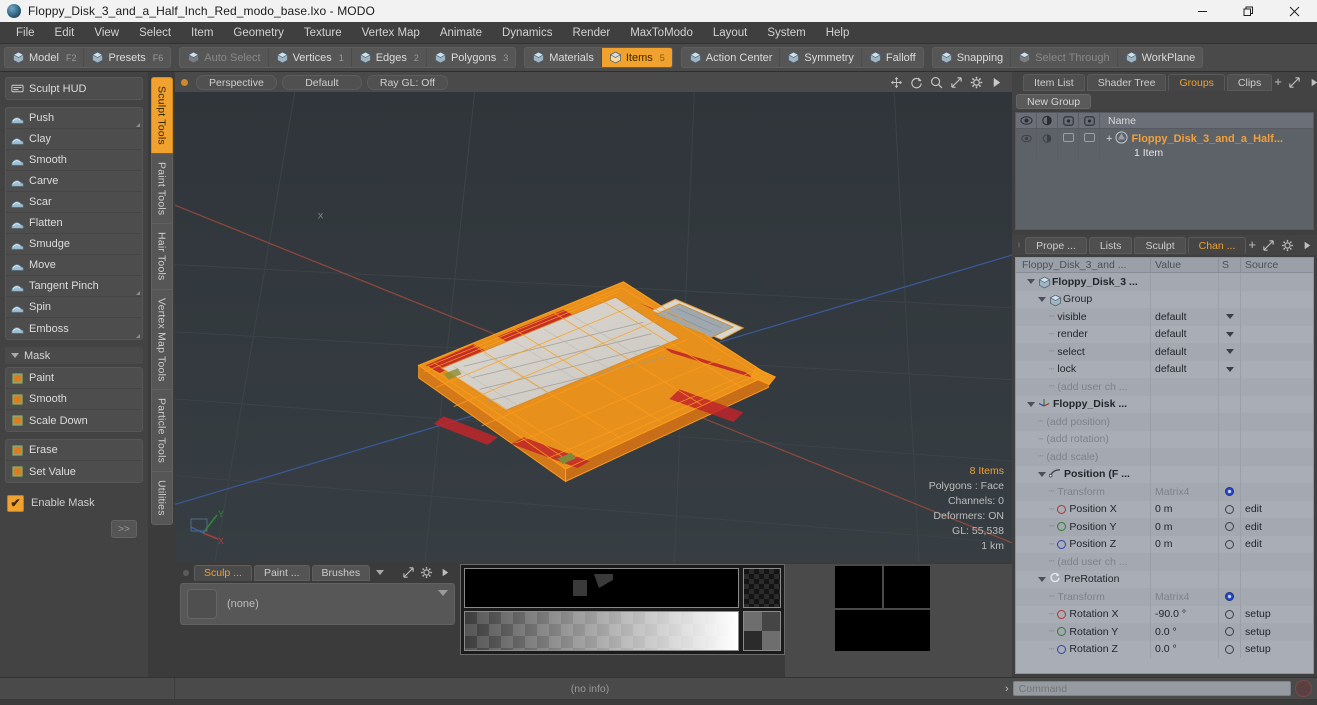 This screenshot has height=705, width=1317. I want to click on menu-dynamics: Dynamics, so click(527, 33).